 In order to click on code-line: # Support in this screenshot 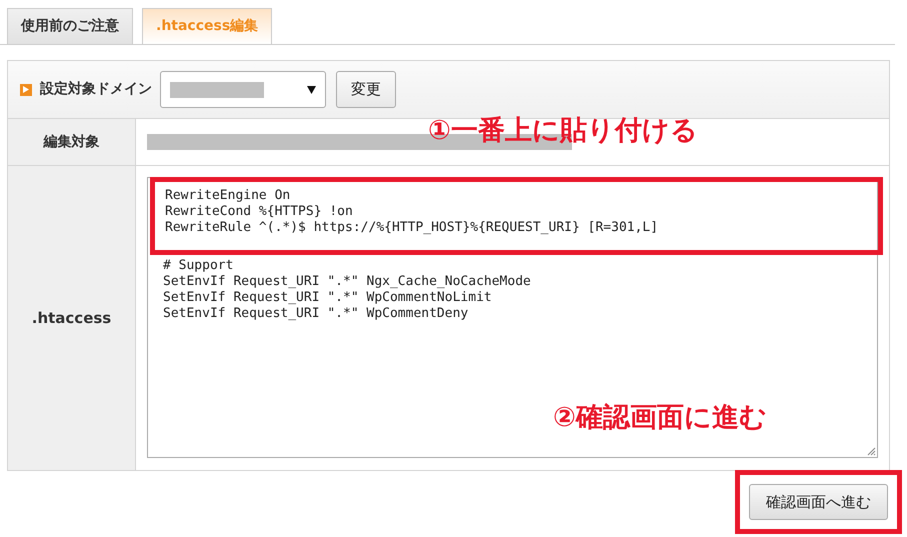, I will do `click(198, 266)`.